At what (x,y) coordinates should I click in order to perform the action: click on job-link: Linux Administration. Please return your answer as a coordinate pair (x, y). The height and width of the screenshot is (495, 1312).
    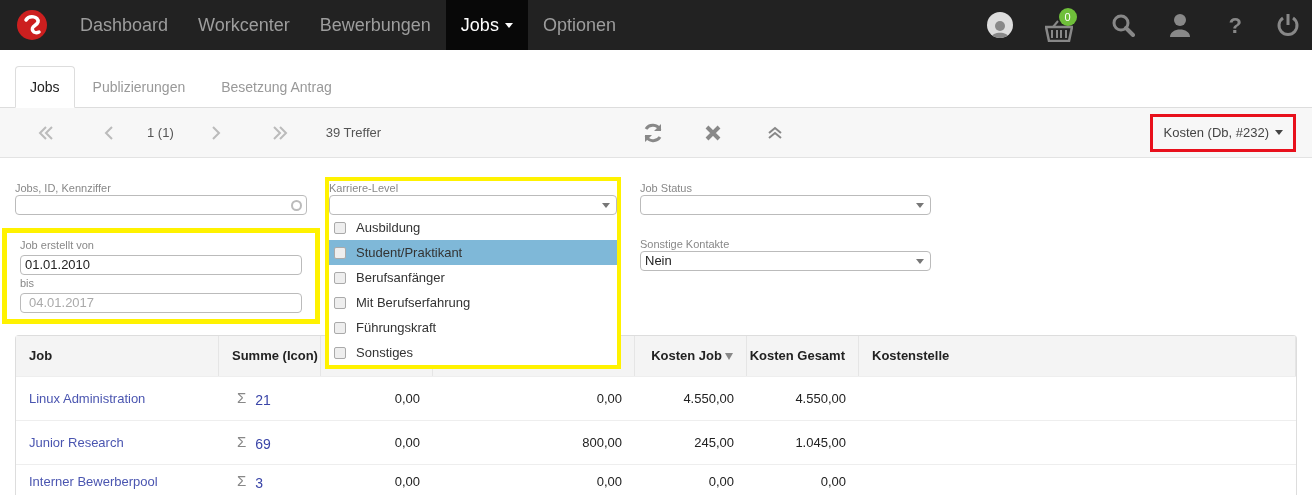
    Looking at the image, I should click on (87, 398).